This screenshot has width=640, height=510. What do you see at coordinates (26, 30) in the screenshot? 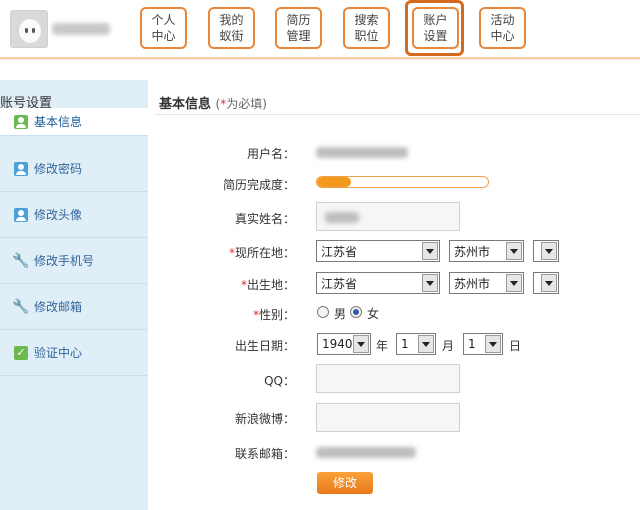
I see `avatar-eye-left` at bounding box center [26, 30].